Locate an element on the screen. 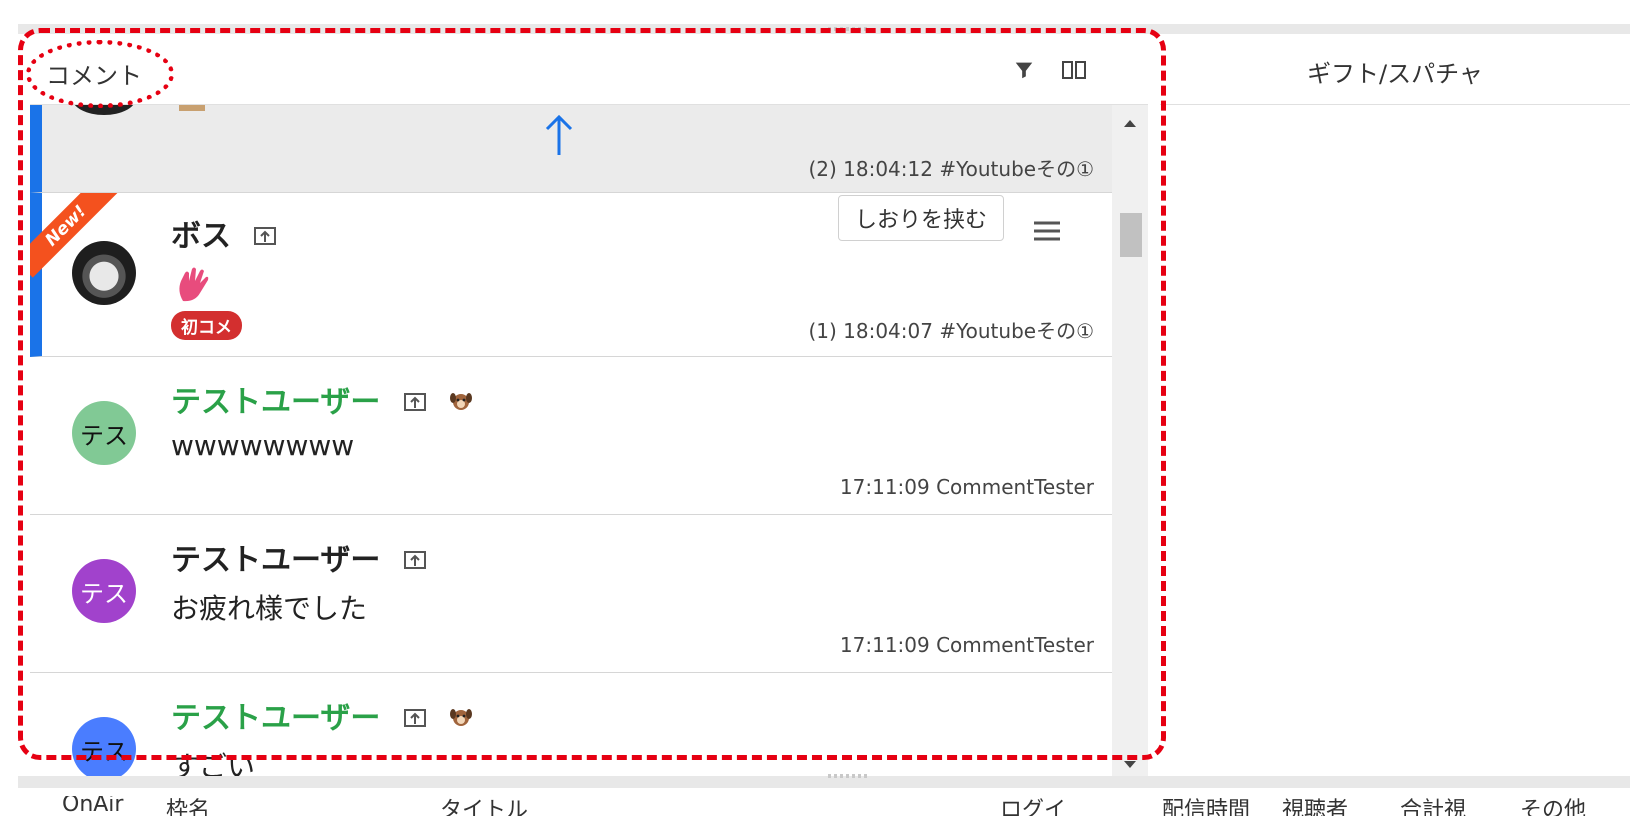 The height and width of the screenshot is (816, 1630). list-item: テス テストユーザー すごい is located at coordinates (571, 724).